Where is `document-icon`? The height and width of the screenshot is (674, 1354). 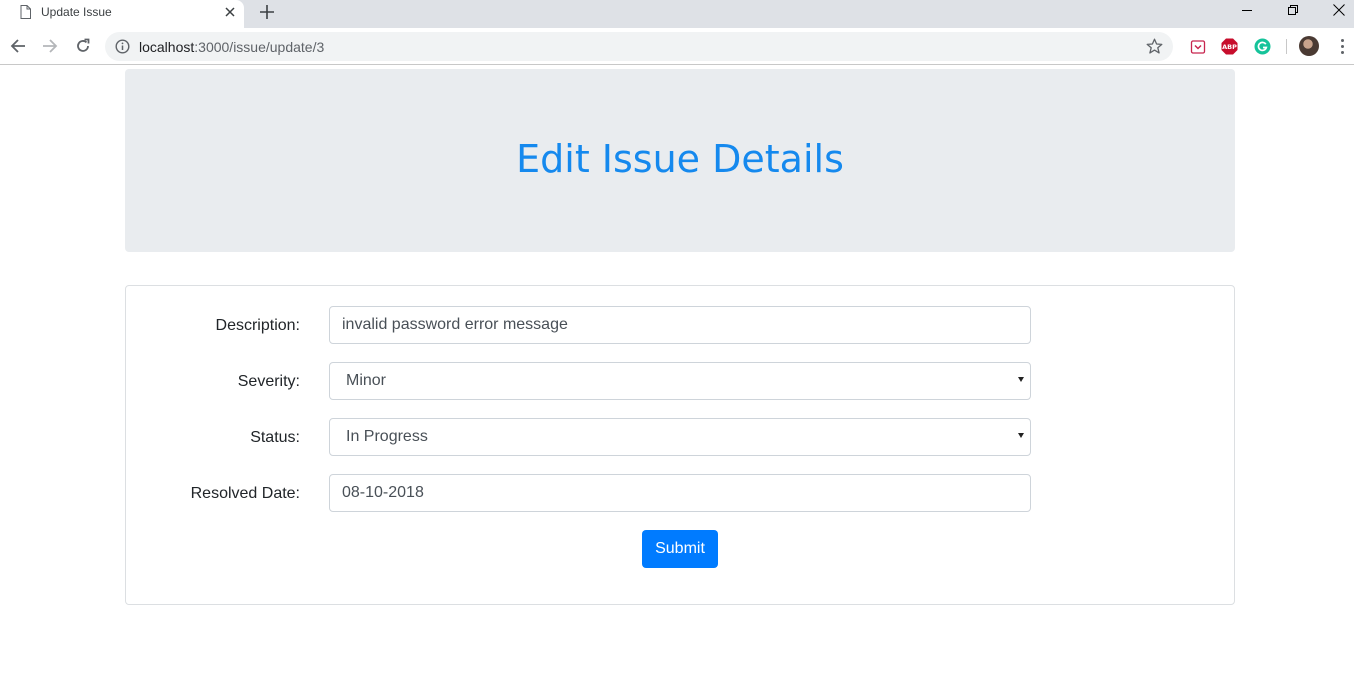 document-icon is located at coordinates (25, 12).